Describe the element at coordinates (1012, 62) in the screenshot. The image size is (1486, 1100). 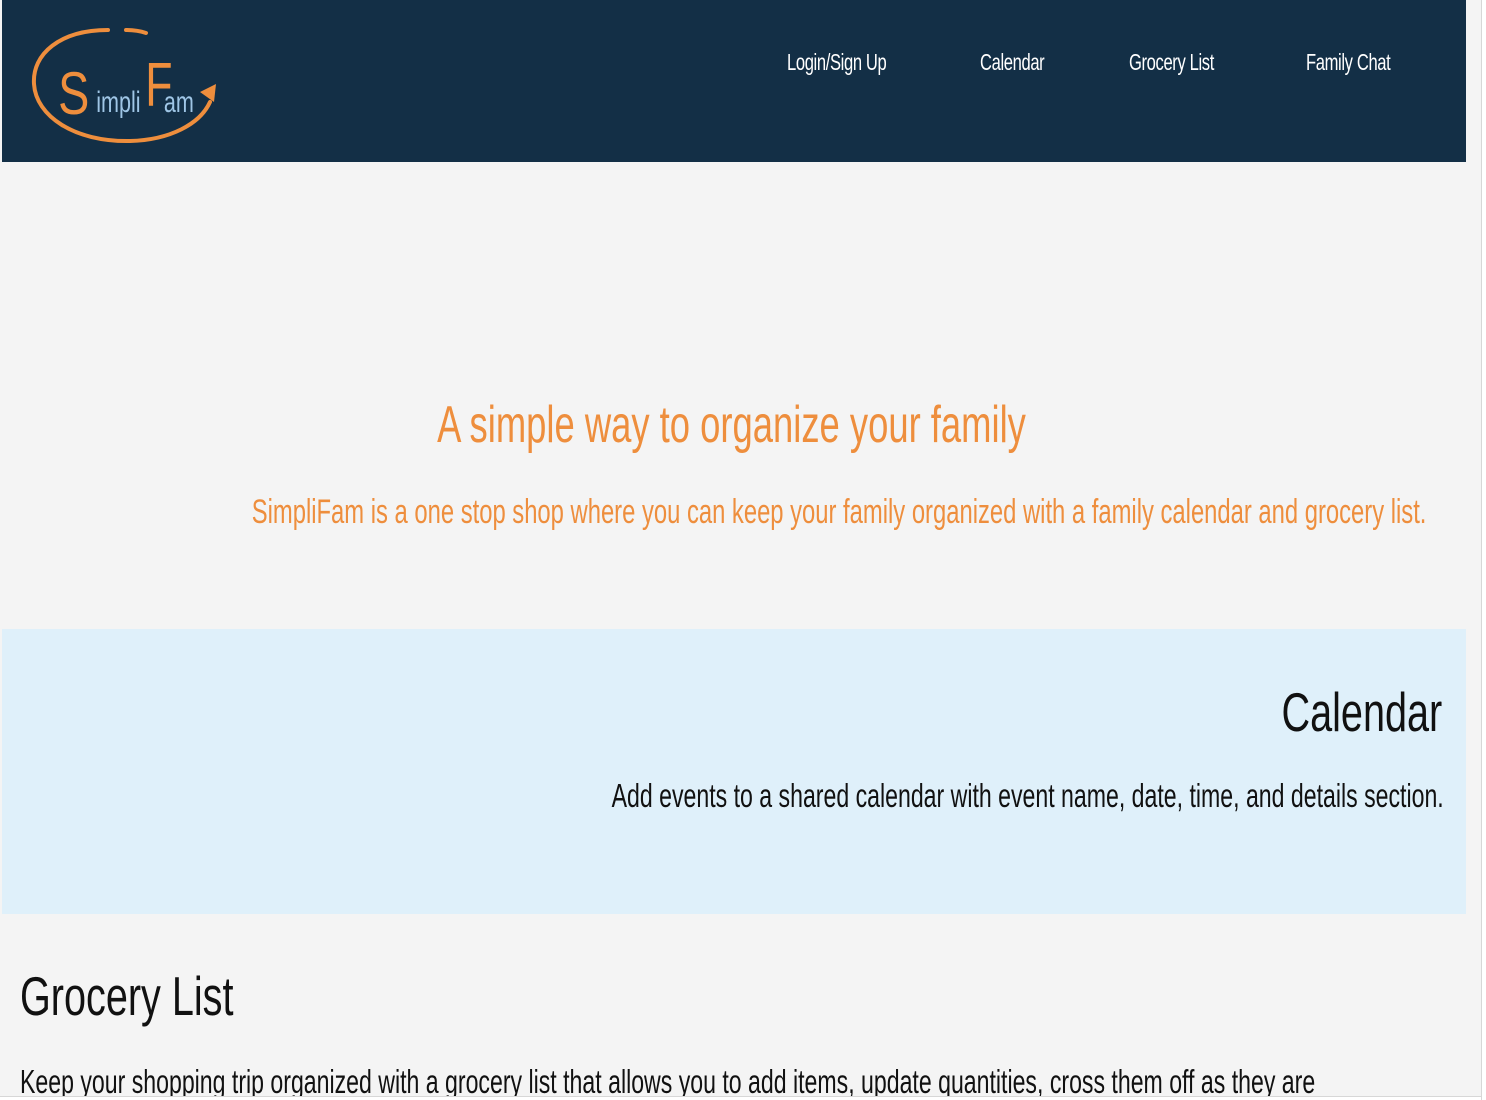
I see `nav-calendar: Calendar` at that location.